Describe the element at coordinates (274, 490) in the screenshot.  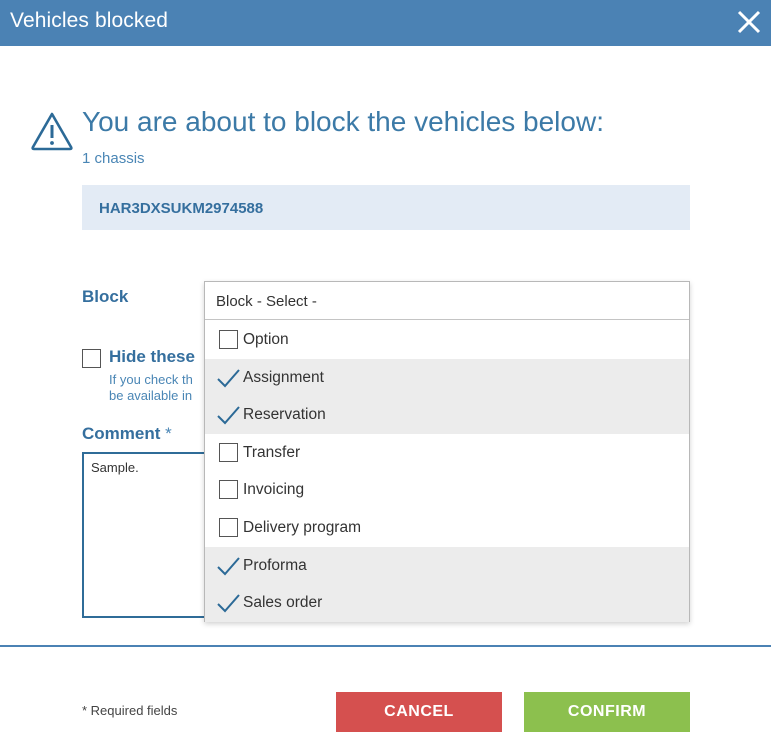
I see `block-option-label: Invoicing` at that location.